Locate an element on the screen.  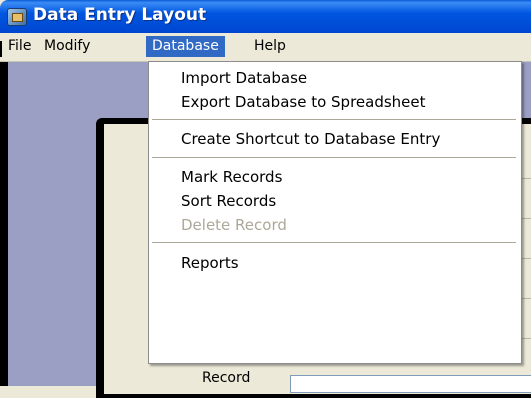
menu-help: Help is located at coordinates (270, 46).